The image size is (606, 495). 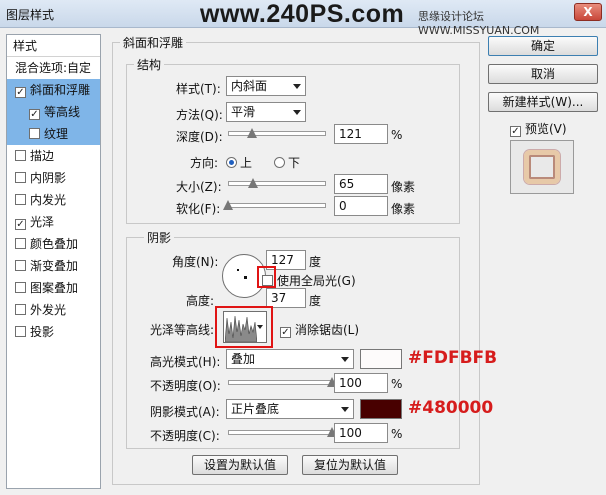 I want to click on style-list-item: 内发光, so click(x=53, y=200).